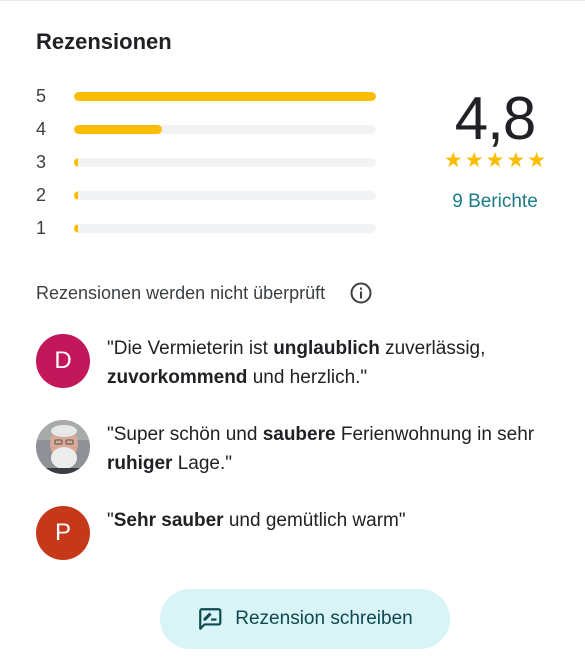 The width and height of the screenshot is (585, 666). I want to click on review-highlight: Sehr sauber, so click(168, 520).